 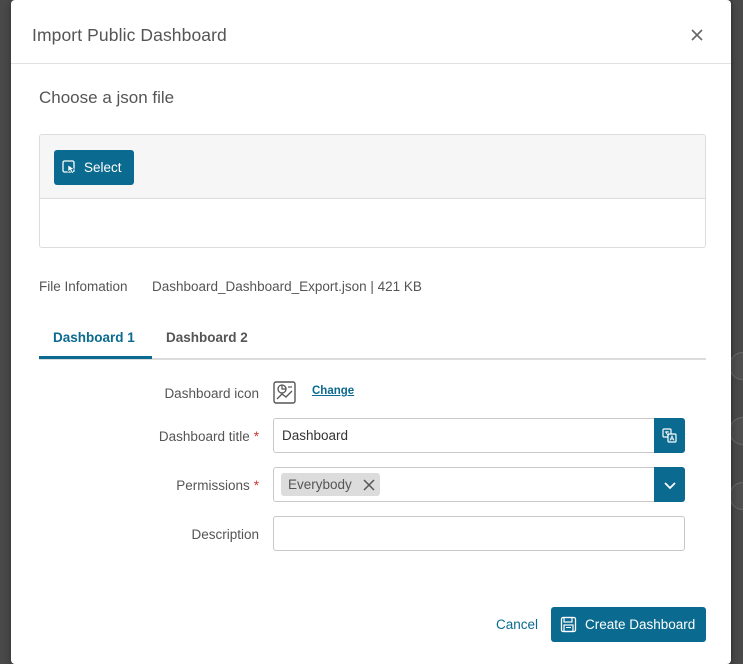 I want to click on close-icon, so click(x=697, y=35).